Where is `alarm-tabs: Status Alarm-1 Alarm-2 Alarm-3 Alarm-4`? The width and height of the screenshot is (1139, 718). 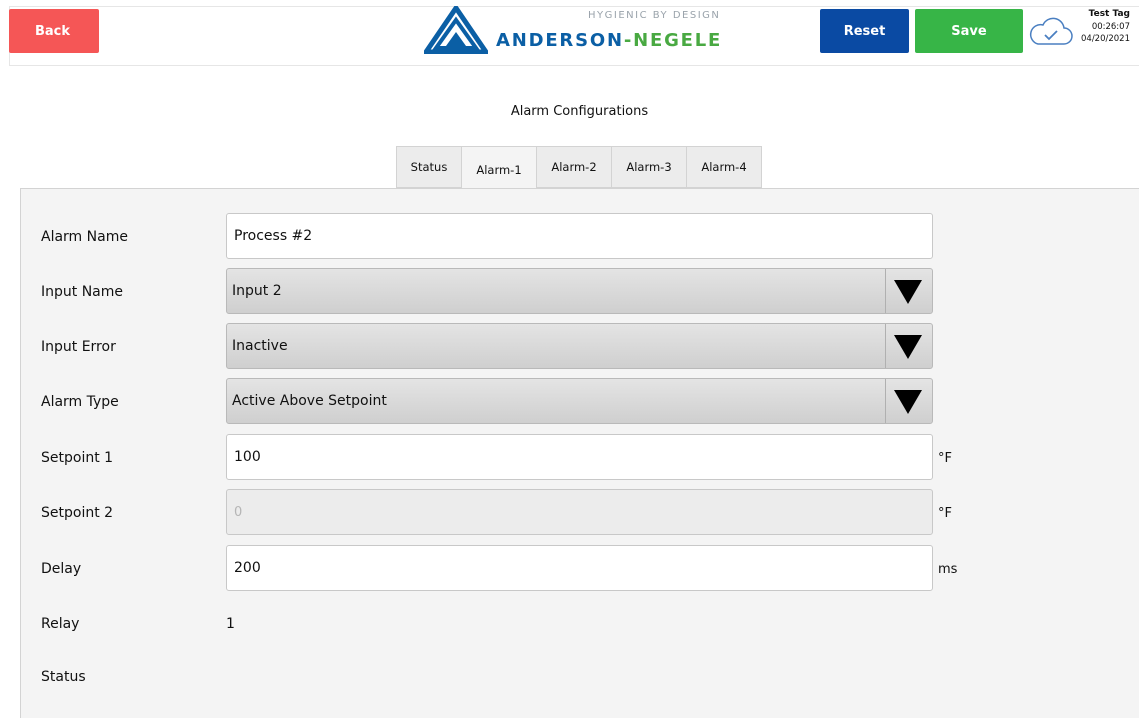 alarm-tabs: Status Alarm-1 Alarm-2 Alarm-3 Alarm-4 is located at coordinates (579, 168).